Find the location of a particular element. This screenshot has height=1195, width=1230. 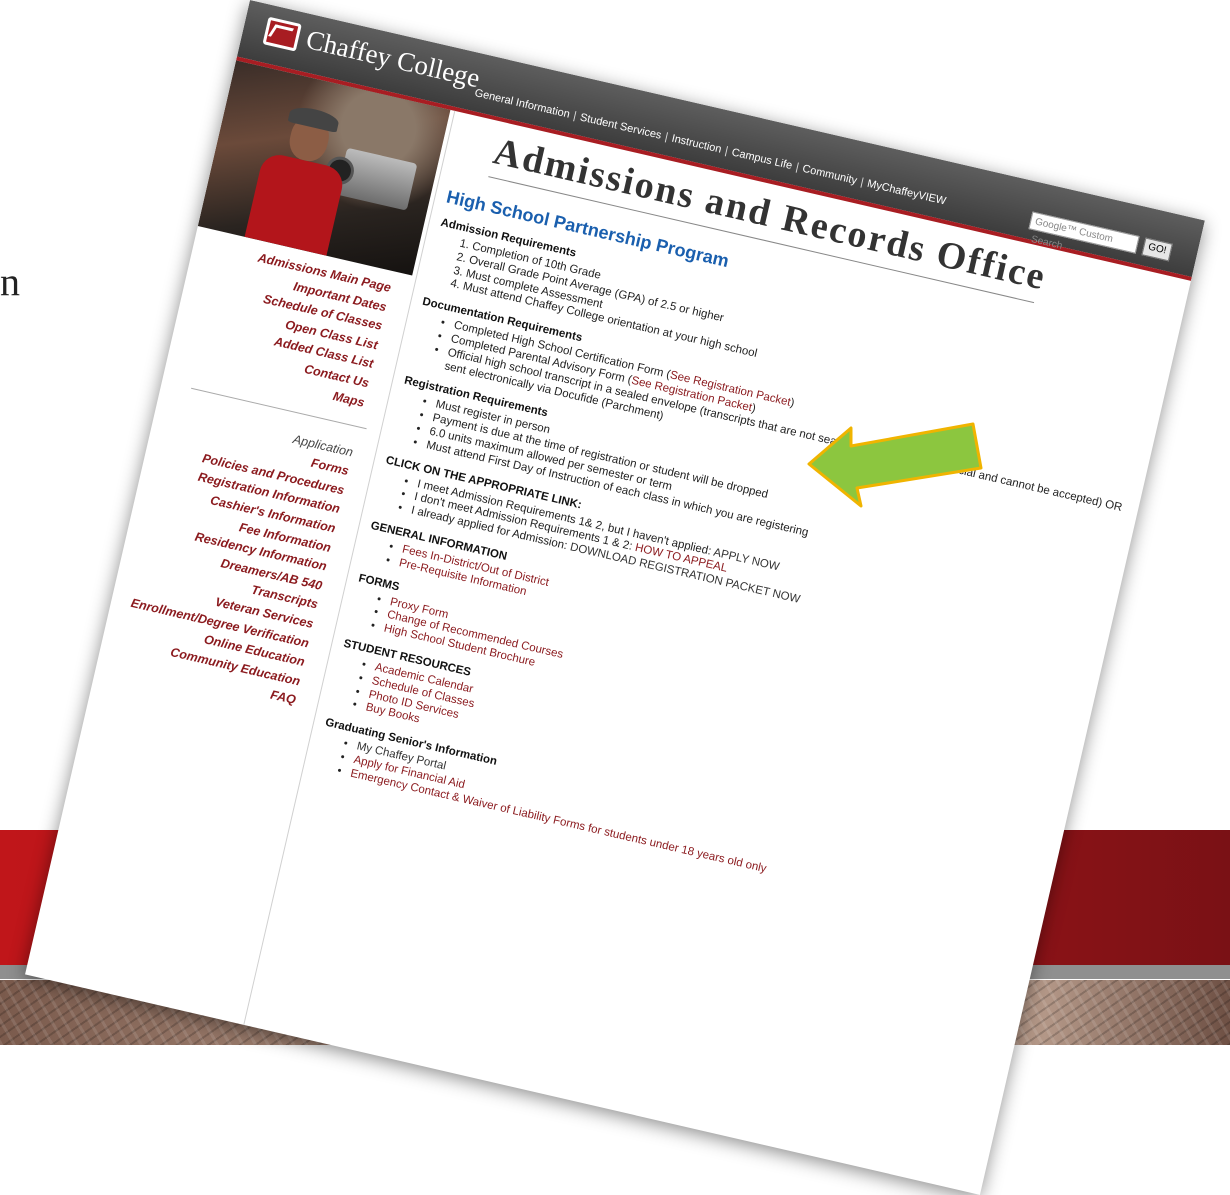

search-area: Google™ Custom Search GO! is located at coordinates (1100, 236).